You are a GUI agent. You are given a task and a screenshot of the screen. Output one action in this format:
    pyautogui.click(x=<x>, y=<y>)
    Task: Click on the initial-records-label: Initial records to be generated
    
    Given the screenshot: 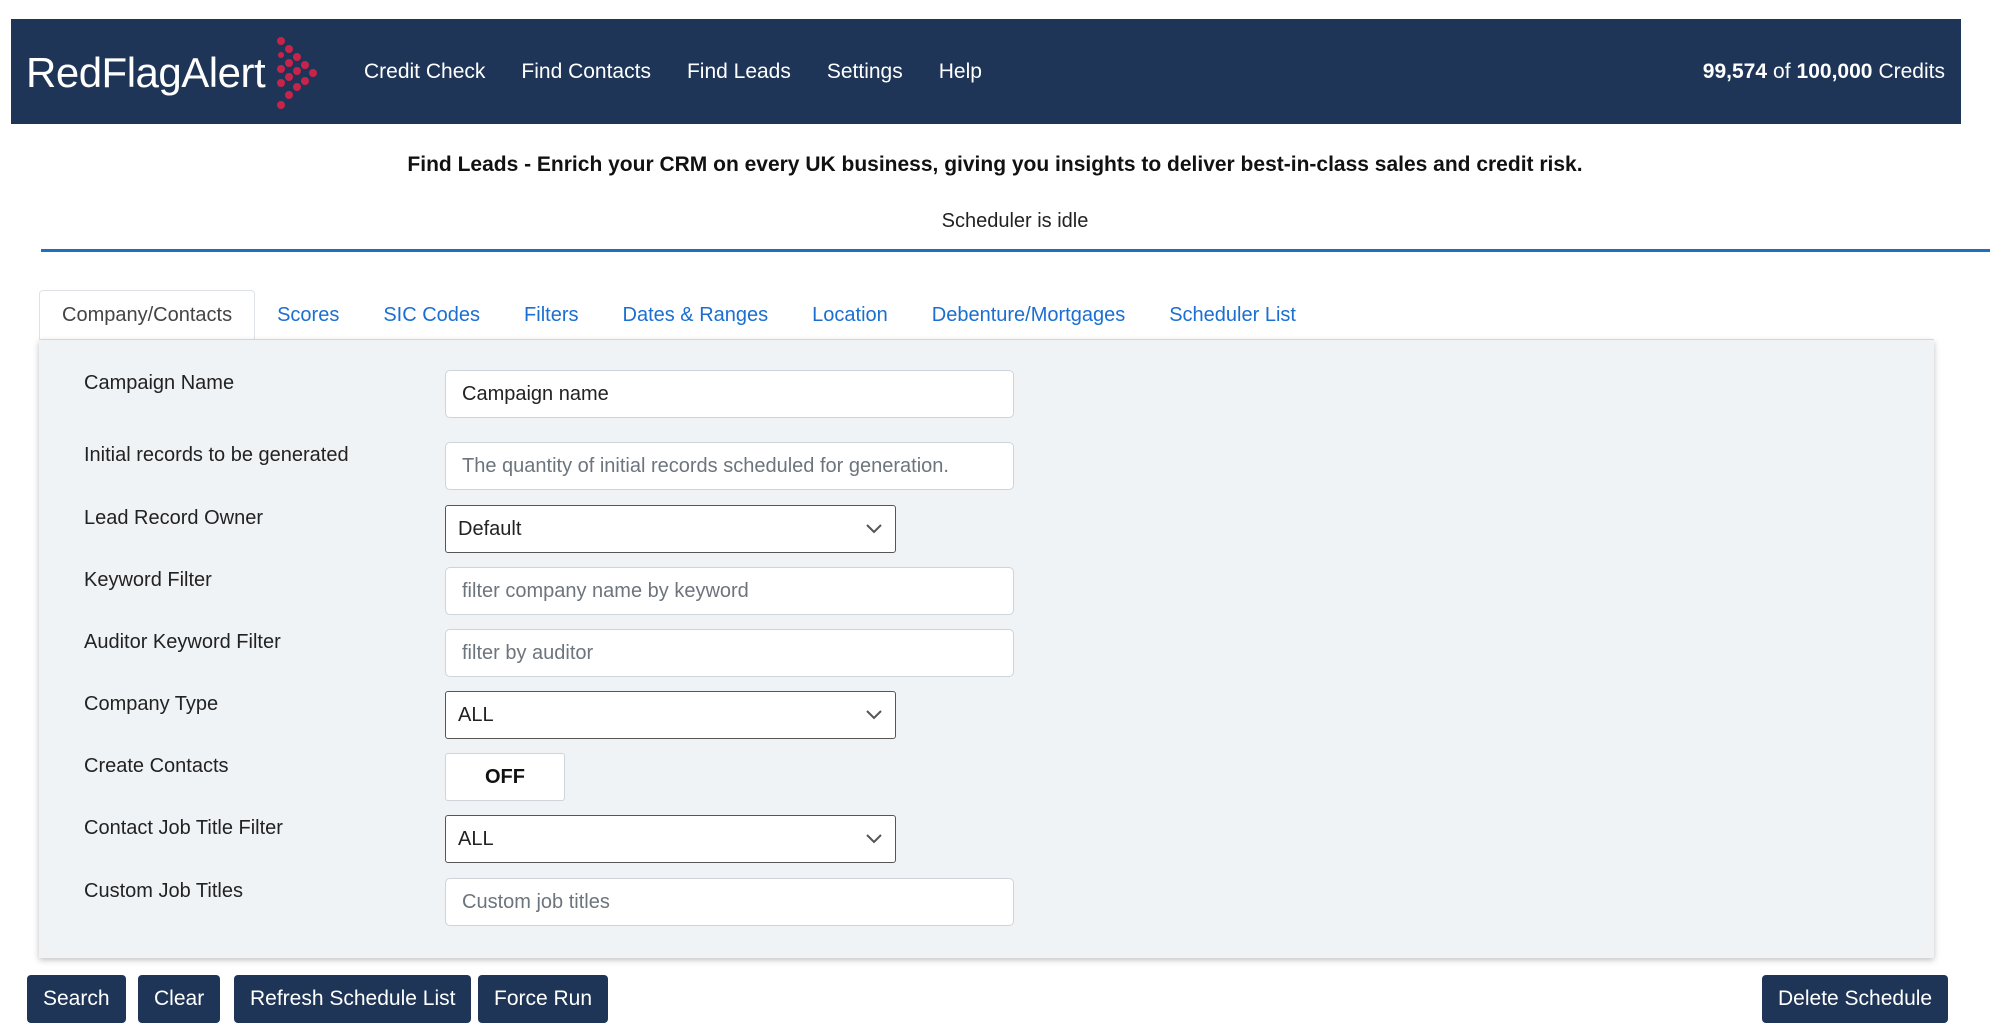 What is the action you would take?
    pyautogui.click(x=216, y=455)
    